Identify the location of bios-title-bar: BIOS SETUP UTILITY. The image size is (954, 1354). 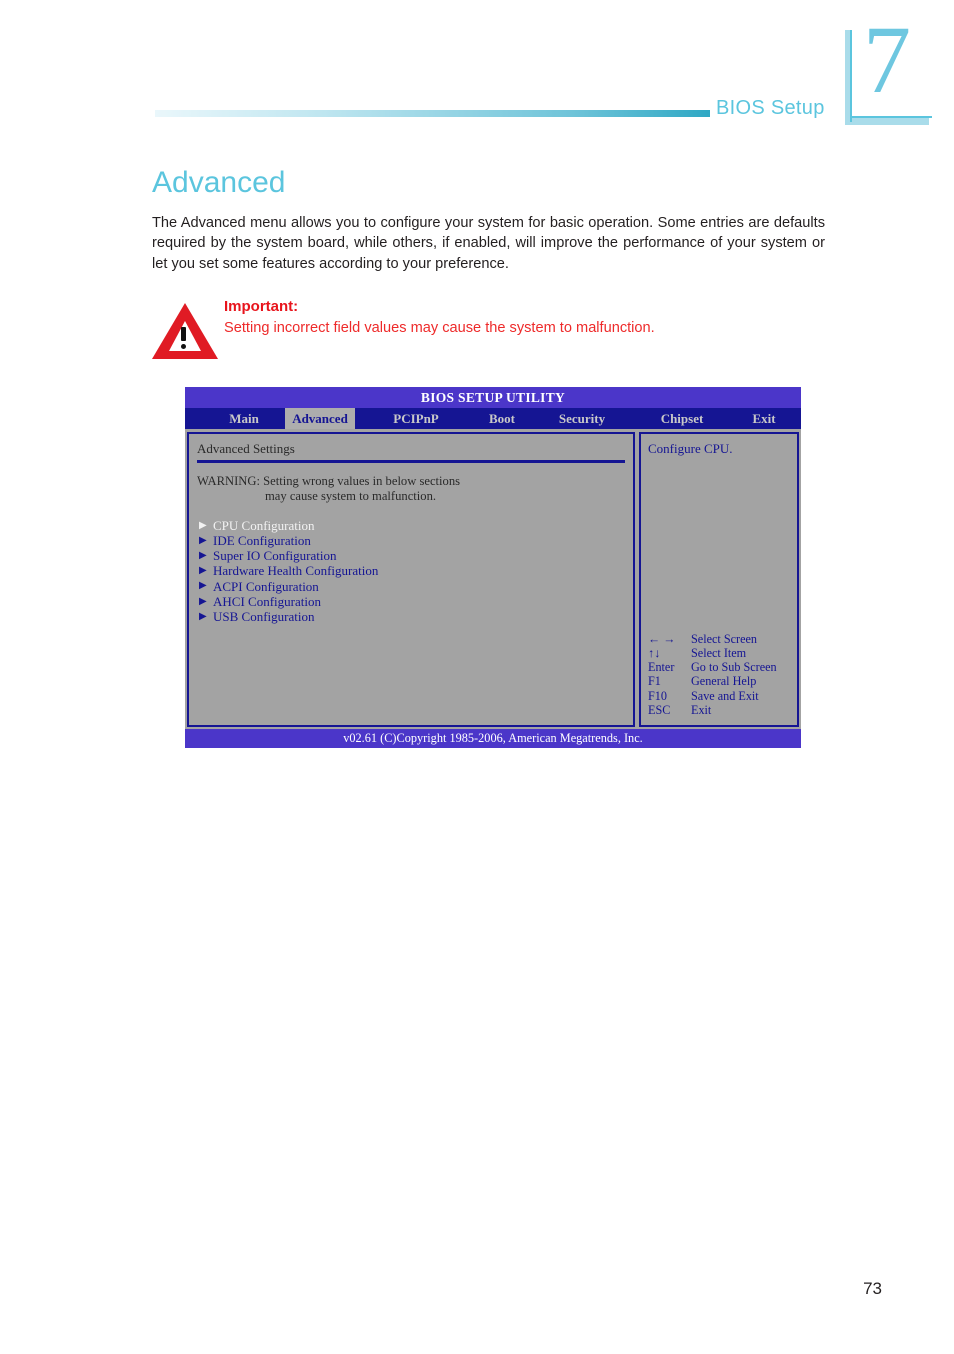
(493, 397).